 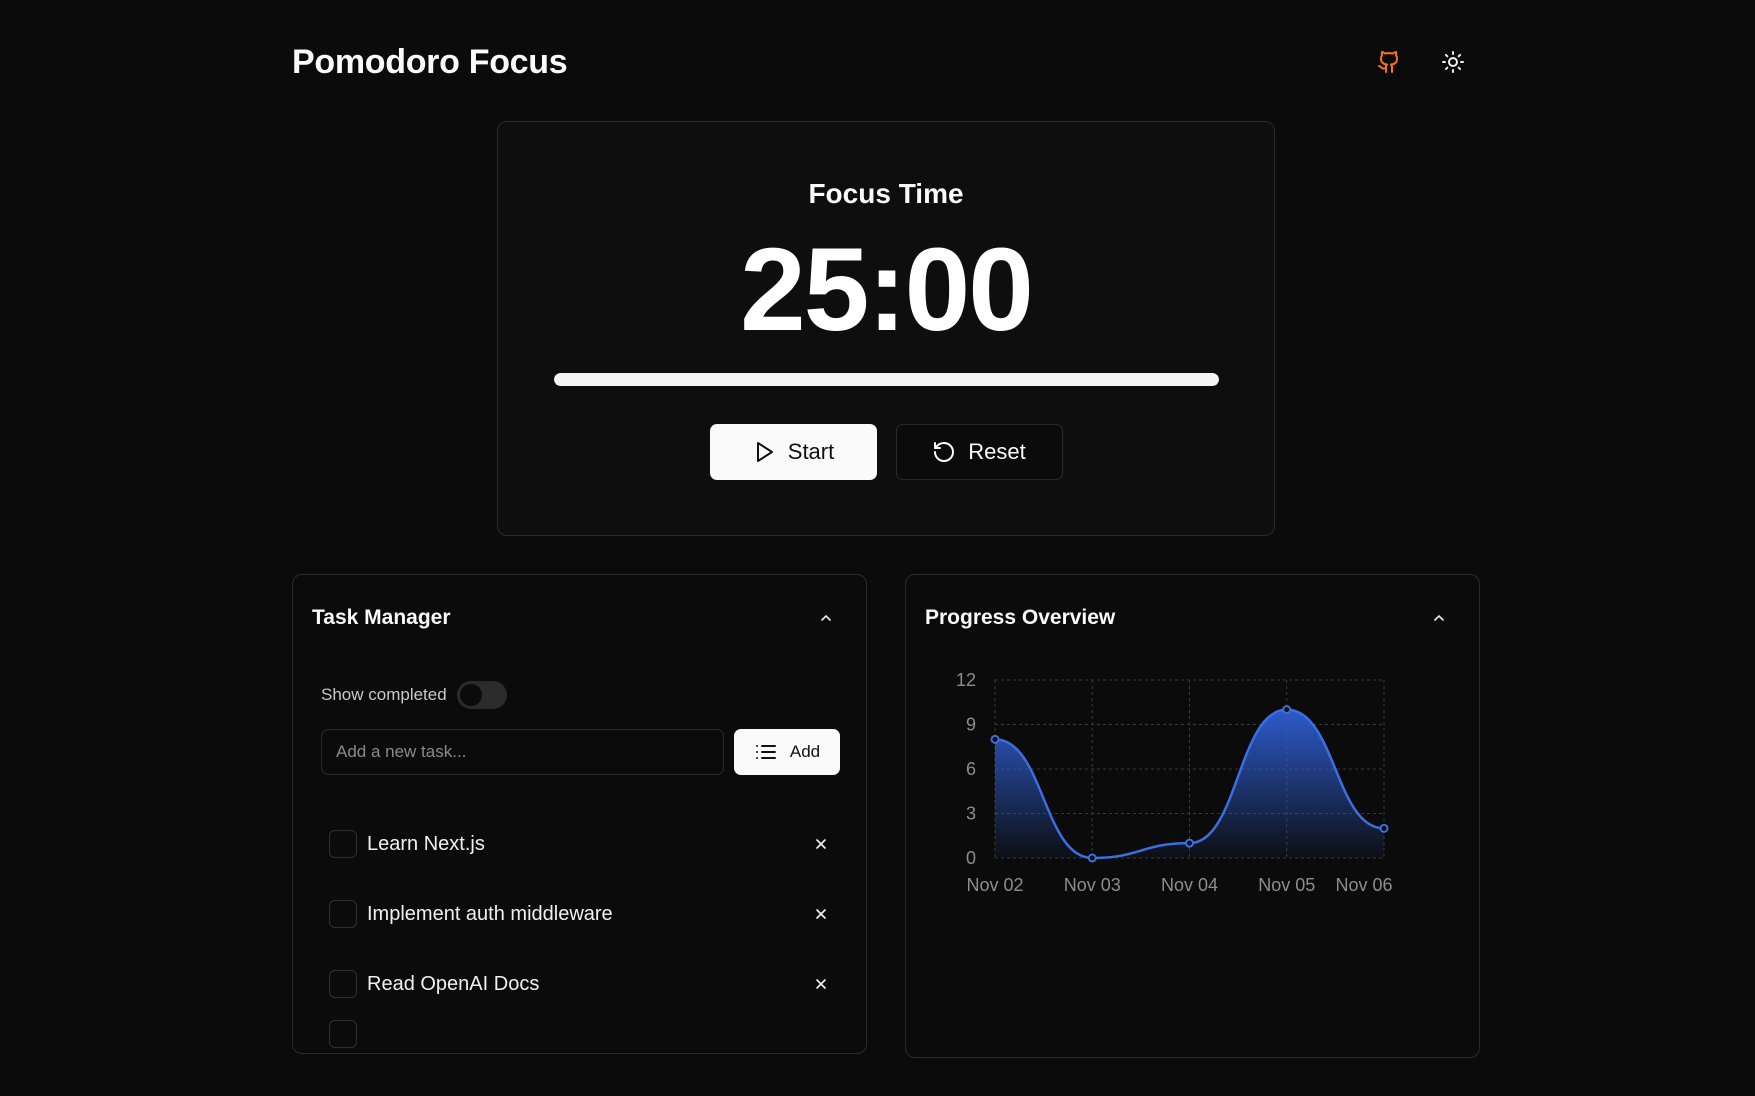 I want to click on chevron-up-icon, so click(x=826, y=618).